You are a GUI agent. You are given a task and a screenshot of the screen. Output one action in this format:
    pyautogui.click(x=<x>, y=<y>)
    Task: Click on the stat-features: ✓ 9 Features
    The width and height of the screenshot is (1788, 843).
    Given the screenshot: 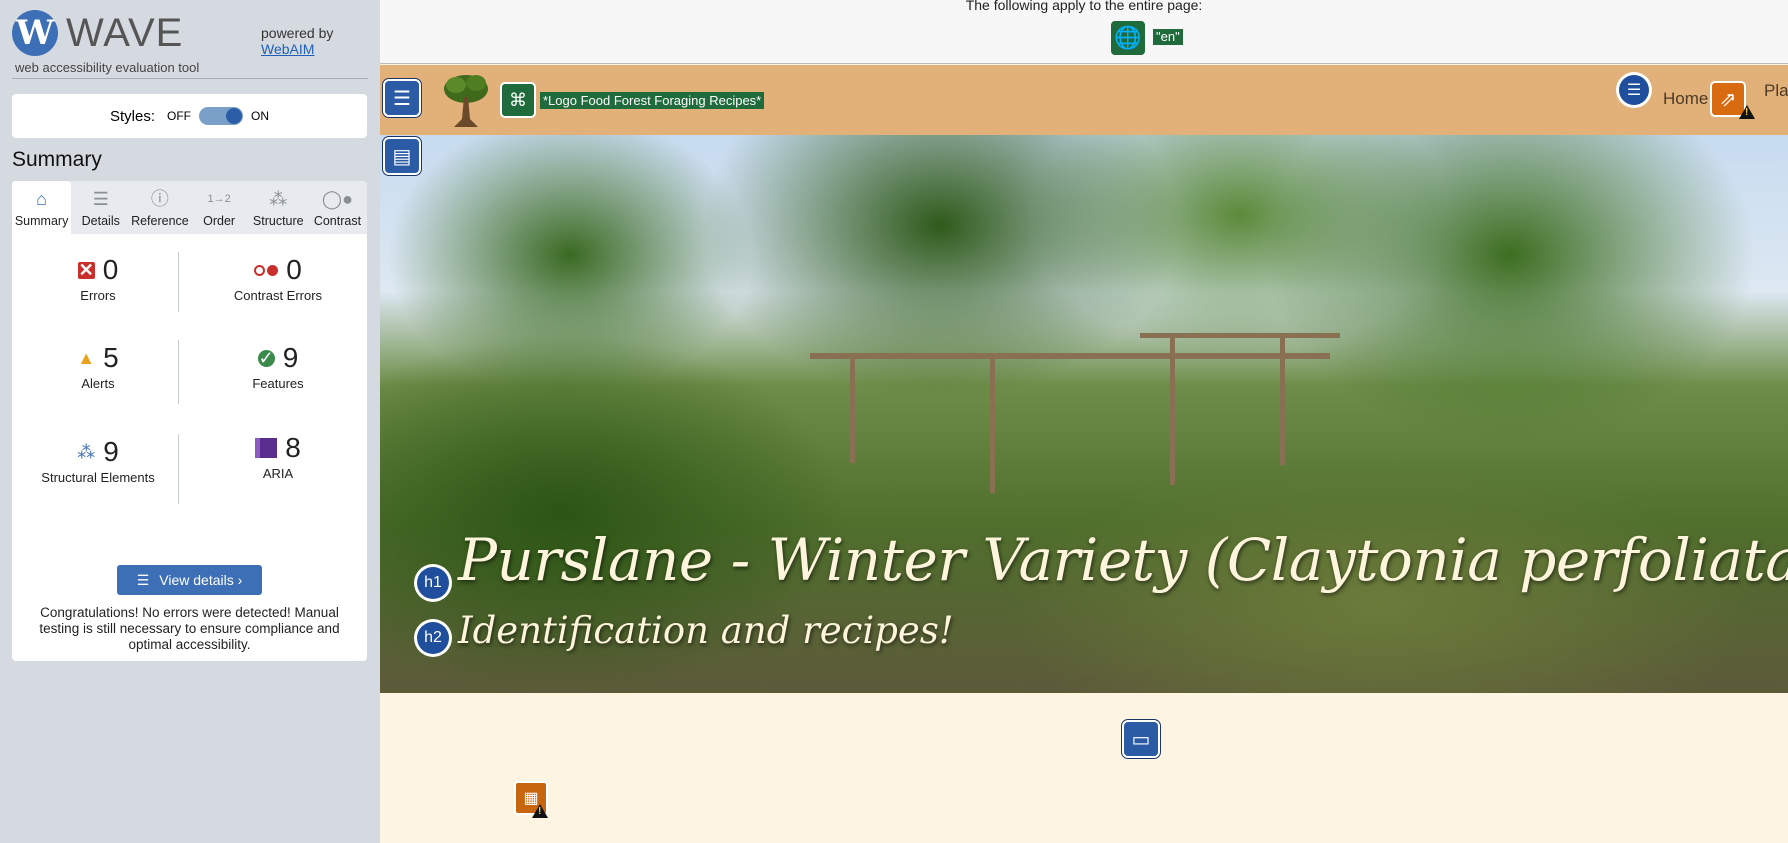 What is the action you would take?
    pyautogui.click(x=278, y=366)
    